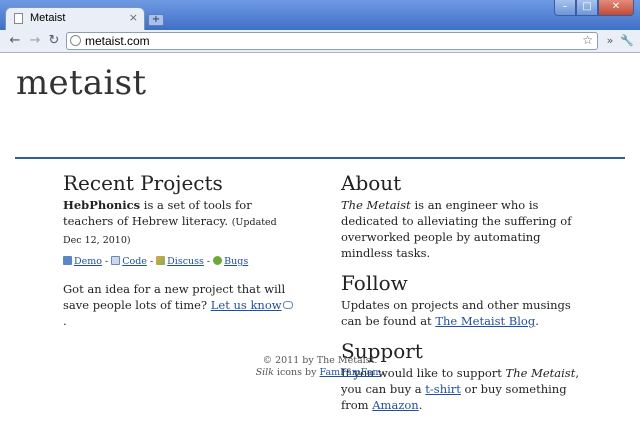  I want to click on minimize-button: –, so click(565, 8).